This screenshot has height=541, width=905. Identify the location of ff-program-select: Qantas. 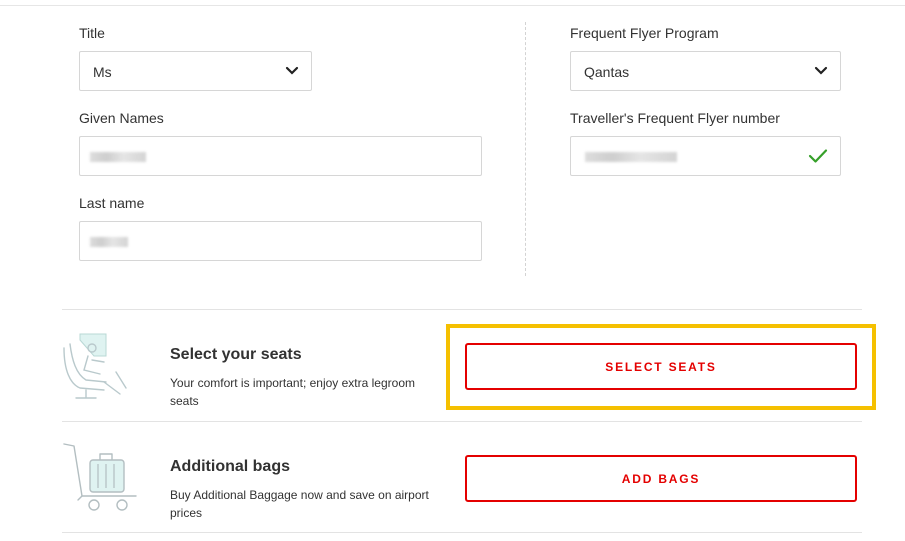
(705, 71).